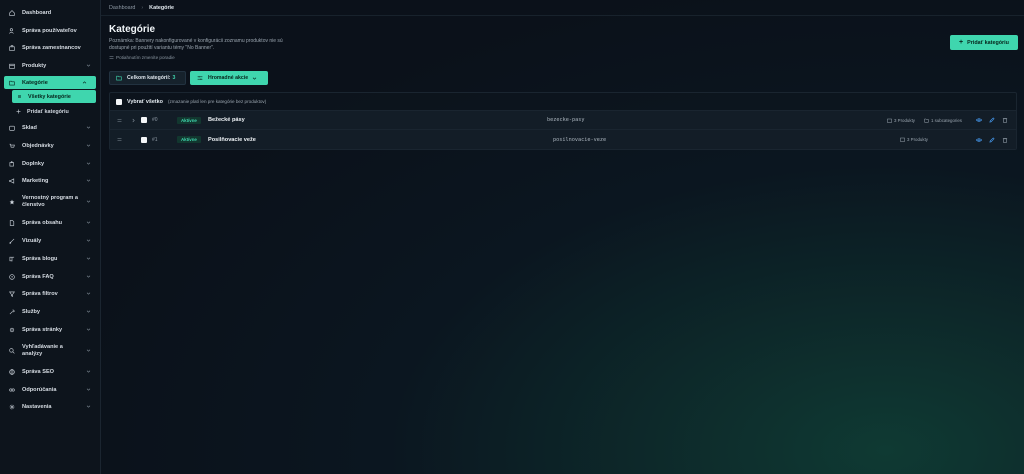  What do you see at coordinates (35, 82) in the screenshot?
I see `sidebar-item-label: Kategórie` at bounding box center [35, 82].